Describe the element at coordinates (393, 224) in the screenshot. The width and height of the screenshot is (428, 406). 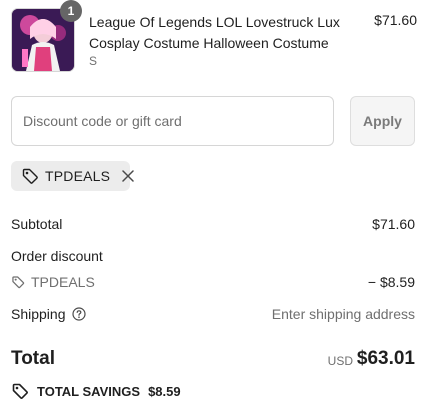
I see `subtotal-value: $71.60` at that location.